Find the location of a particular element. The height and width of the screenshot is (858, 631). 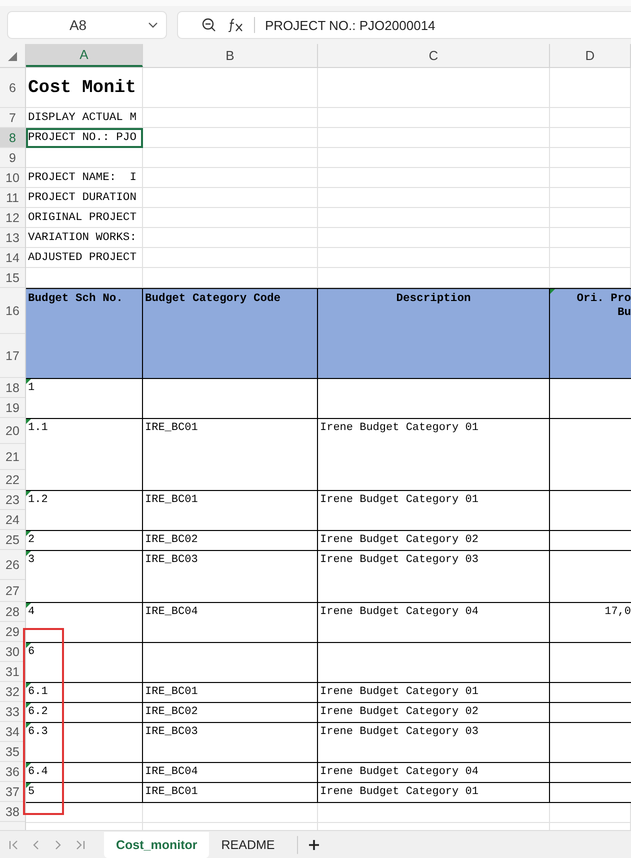

cell-text: ORIGINAL PROJECT is located at coordinates (82, 218).